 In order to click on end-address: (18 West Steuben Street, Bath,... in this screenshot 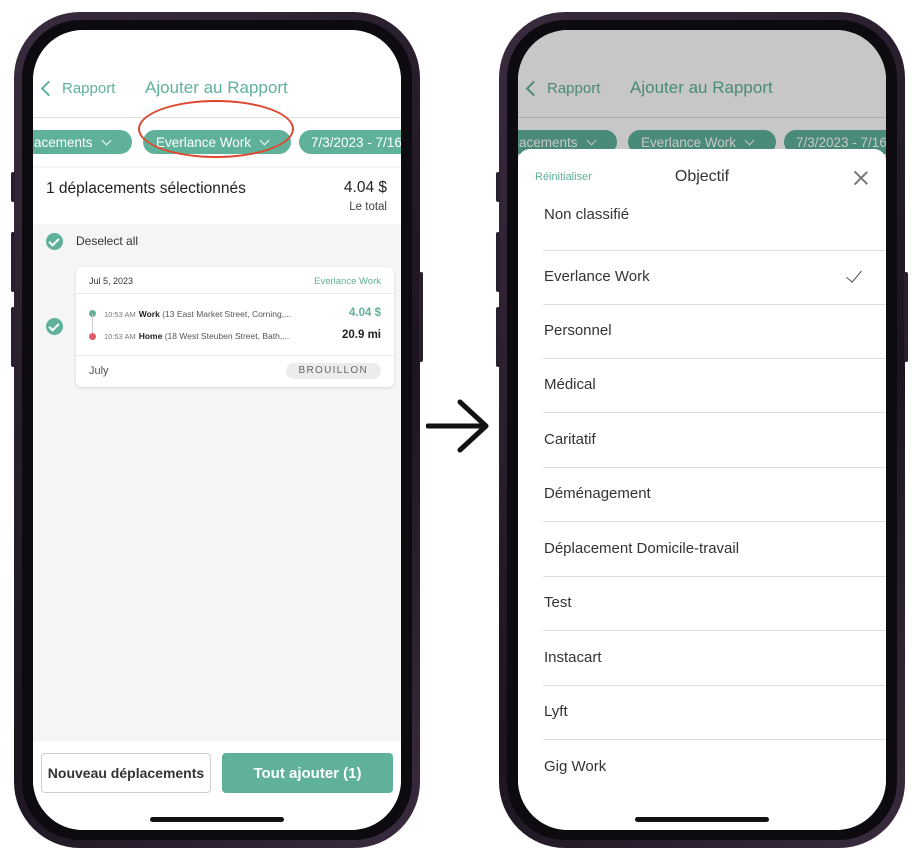, I will do `click(227, 336)`.